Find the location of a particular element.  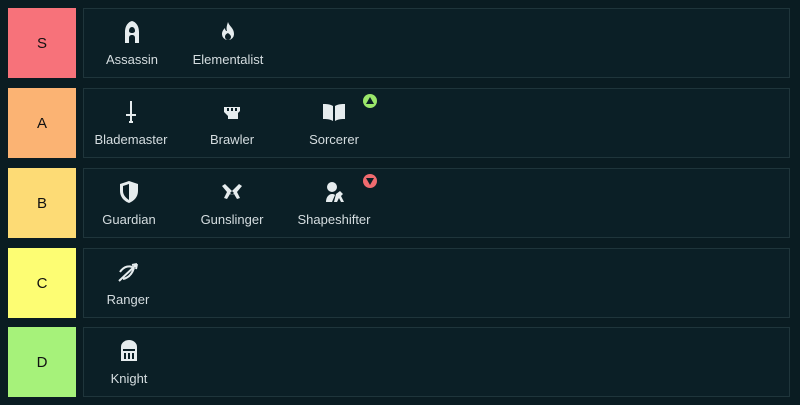

shapeshifter-icon is located at coordinates (334, 192).